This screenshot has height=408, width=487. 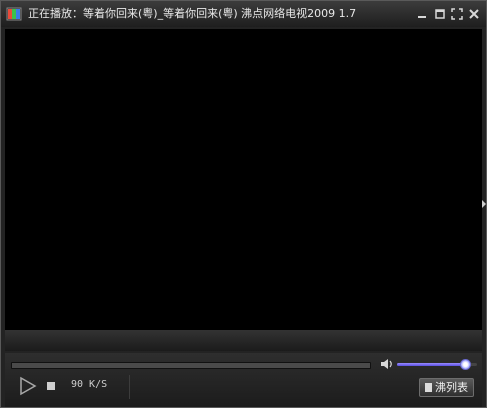 What do you see at coordinates (474, 14) in the screenshot?
I see `close-icon` at bounding box center [474, 14].